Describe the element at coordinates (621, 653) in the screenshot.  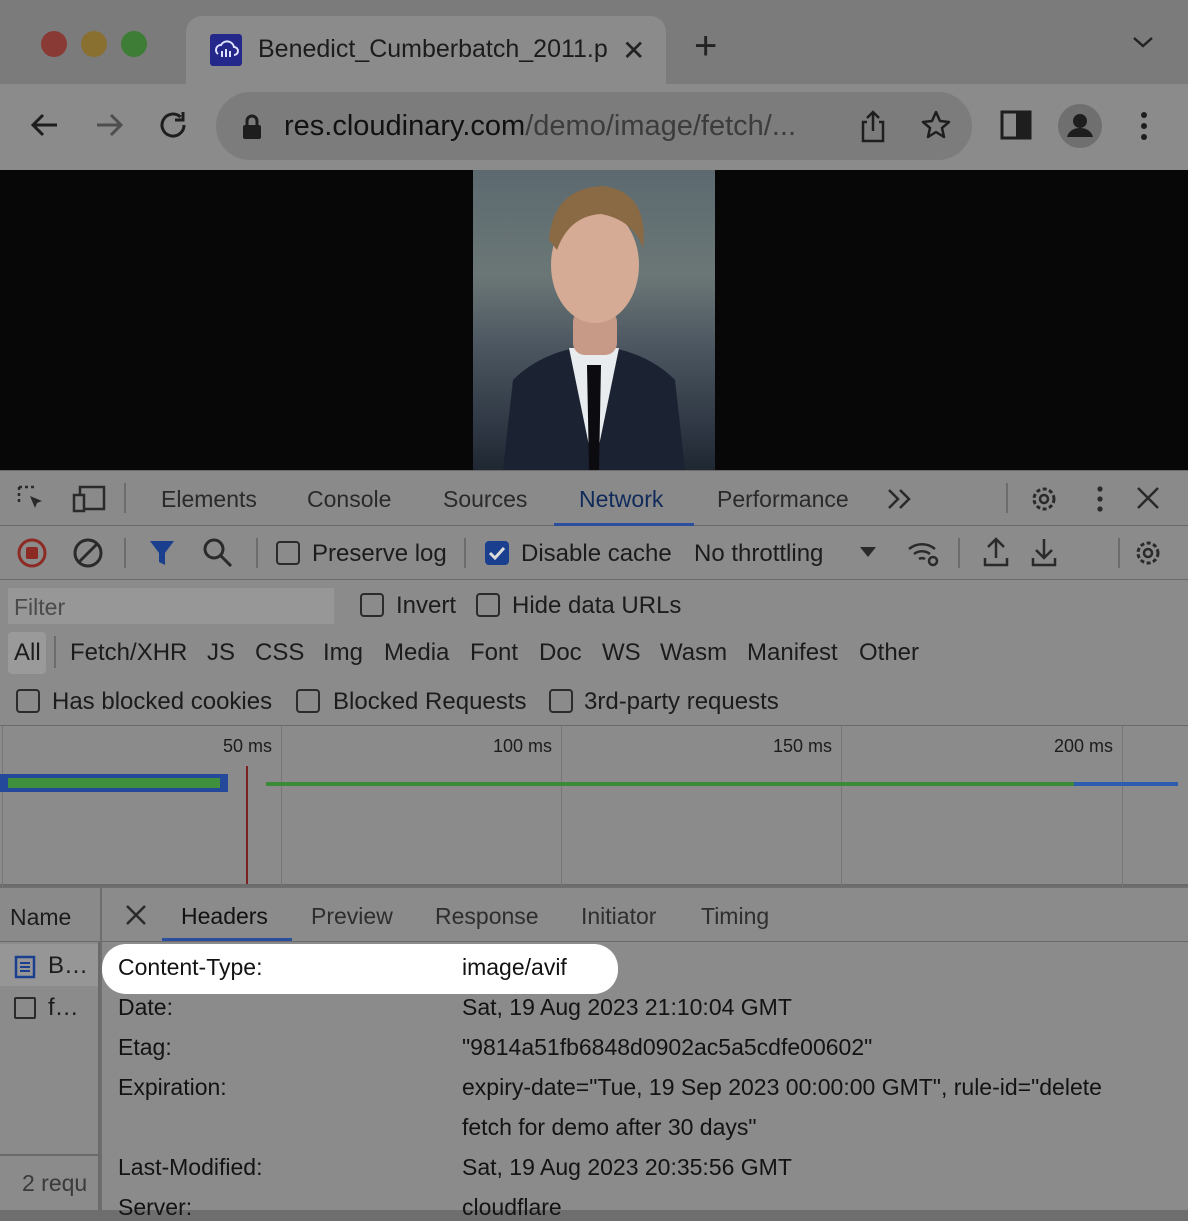
I see `type-filter-ws: WS` at that location.